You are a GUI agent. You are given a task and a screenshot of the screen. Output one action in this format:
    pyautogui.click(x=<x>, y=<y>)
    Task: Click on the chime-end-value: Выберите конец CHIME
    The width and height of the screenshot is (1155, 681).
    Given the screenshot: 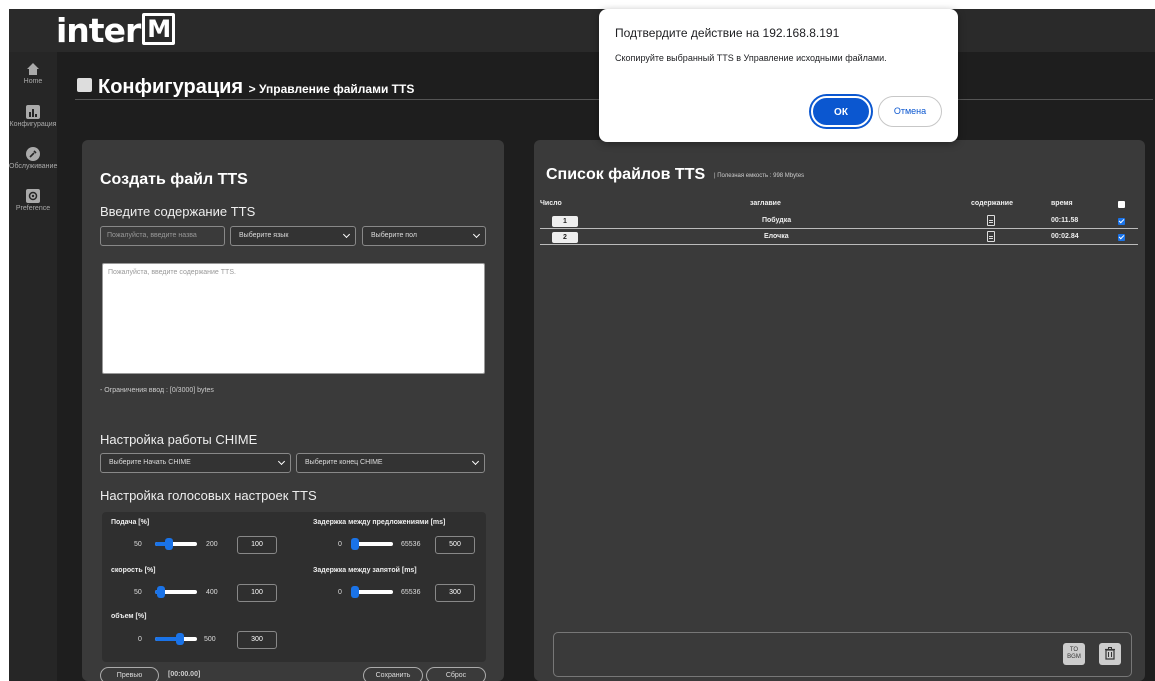 What is the action you would take?
    pyautogui.click(x=344, y=462)
    